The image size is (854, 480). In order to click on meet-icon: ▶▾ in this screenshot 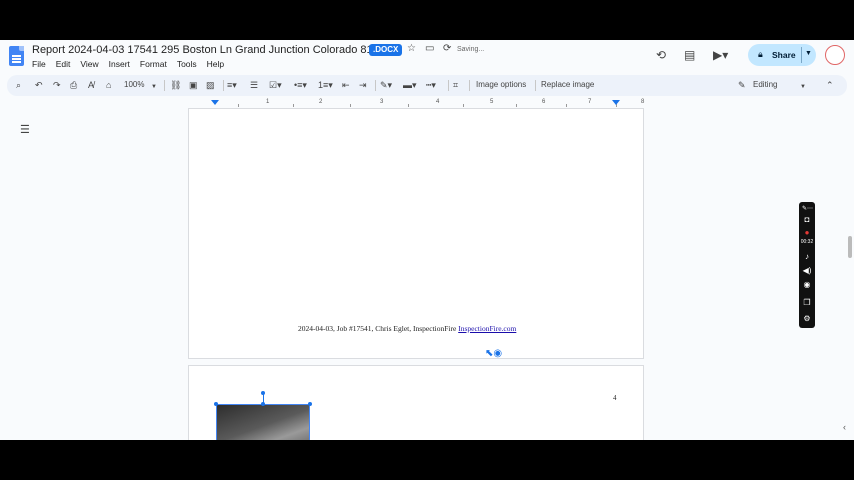, I will do `click(720, 55)`.